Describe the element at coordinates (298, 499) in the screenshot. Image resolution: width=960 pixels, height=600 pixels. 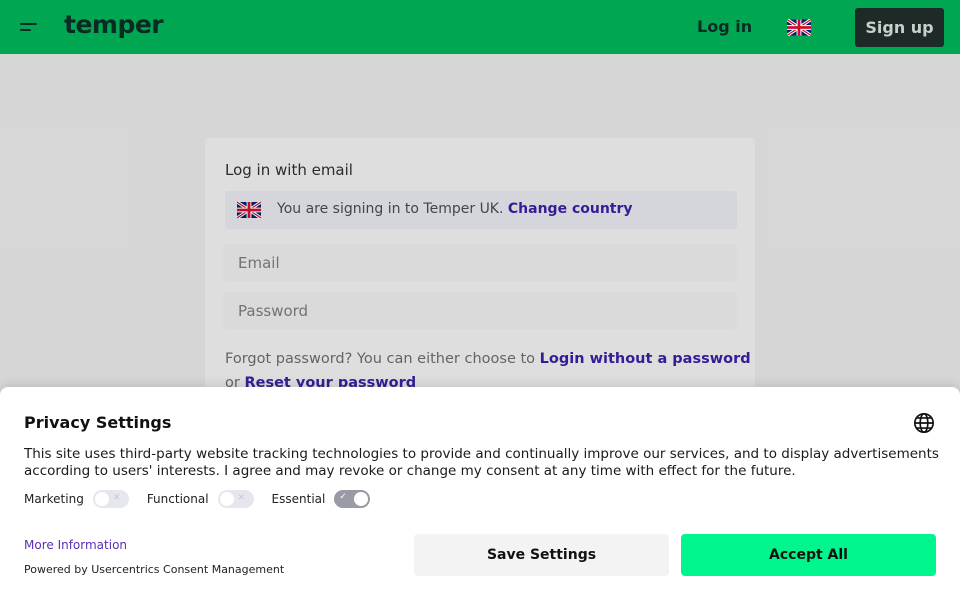
I see `essential-label: Essential` at that location.